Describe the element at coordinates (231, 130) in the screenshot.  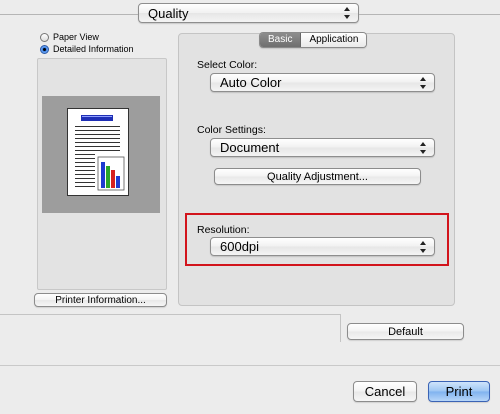
I see `color-settings-label: Color Settings:` at that location.